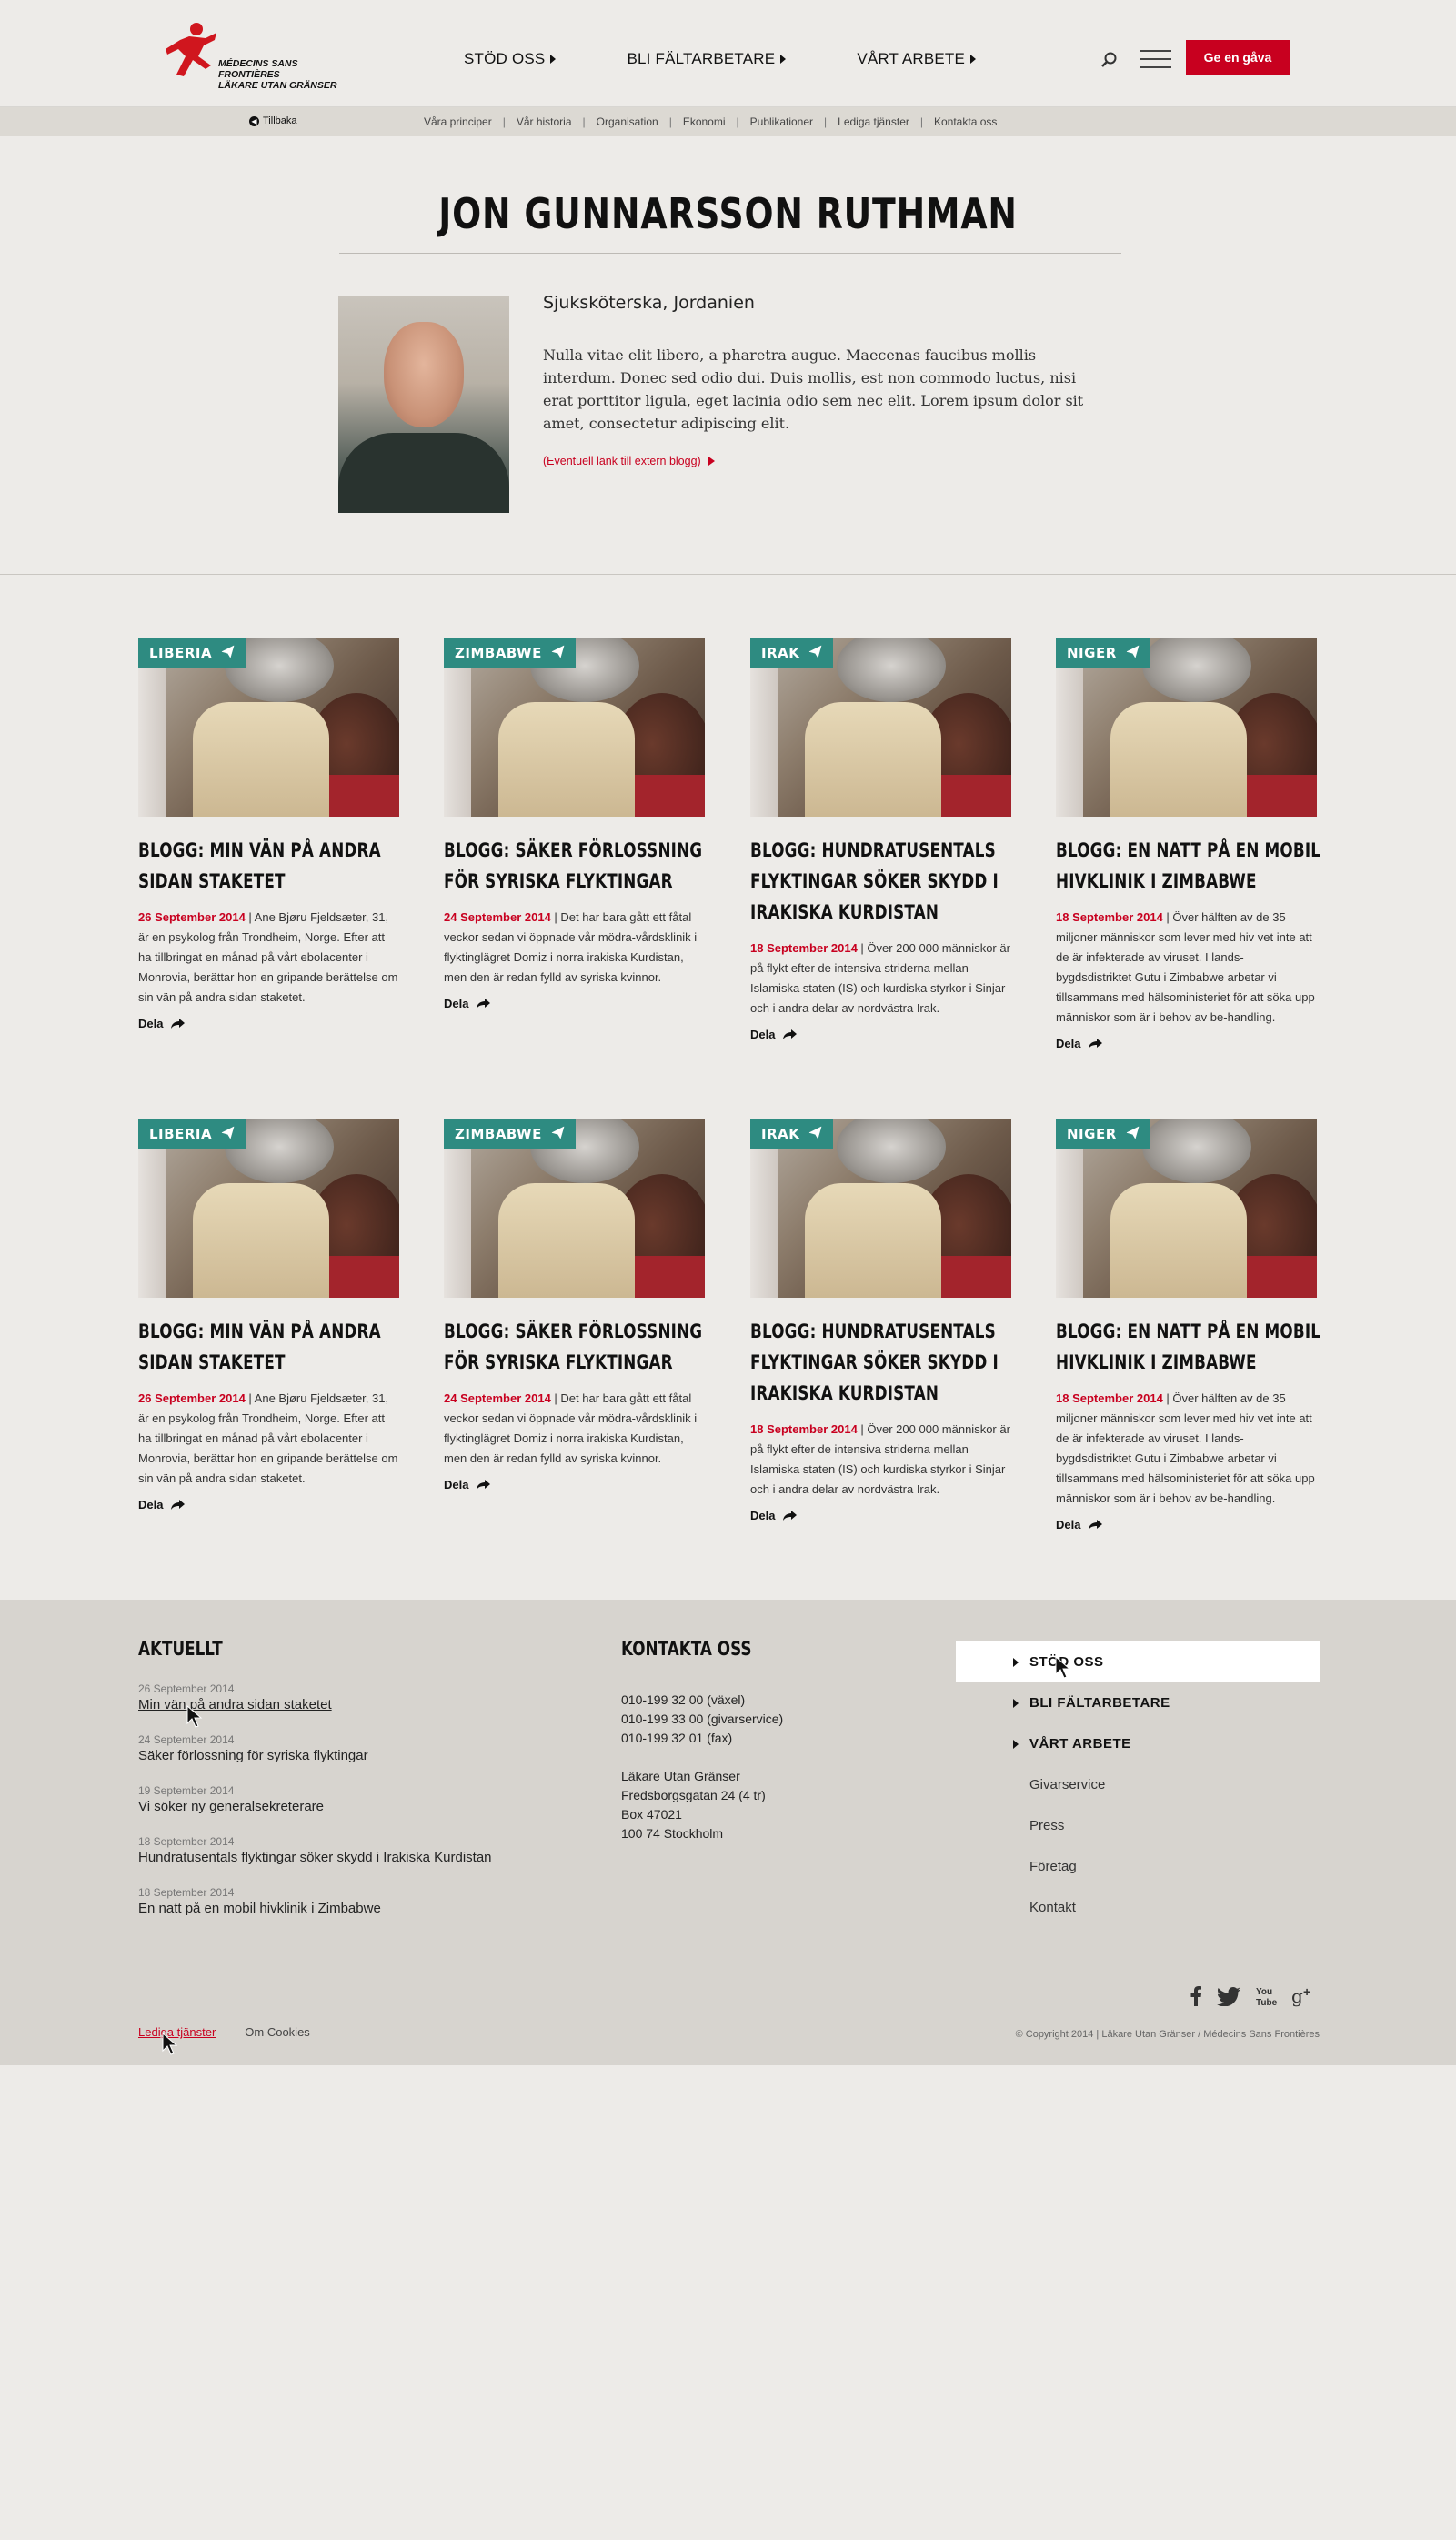 This screenshot has width=1456, height=2540. What do you see at coordinates (544, 121) in the screenshot?
I see `subnav-link: Vår historia` at bounding box center [544, 121].